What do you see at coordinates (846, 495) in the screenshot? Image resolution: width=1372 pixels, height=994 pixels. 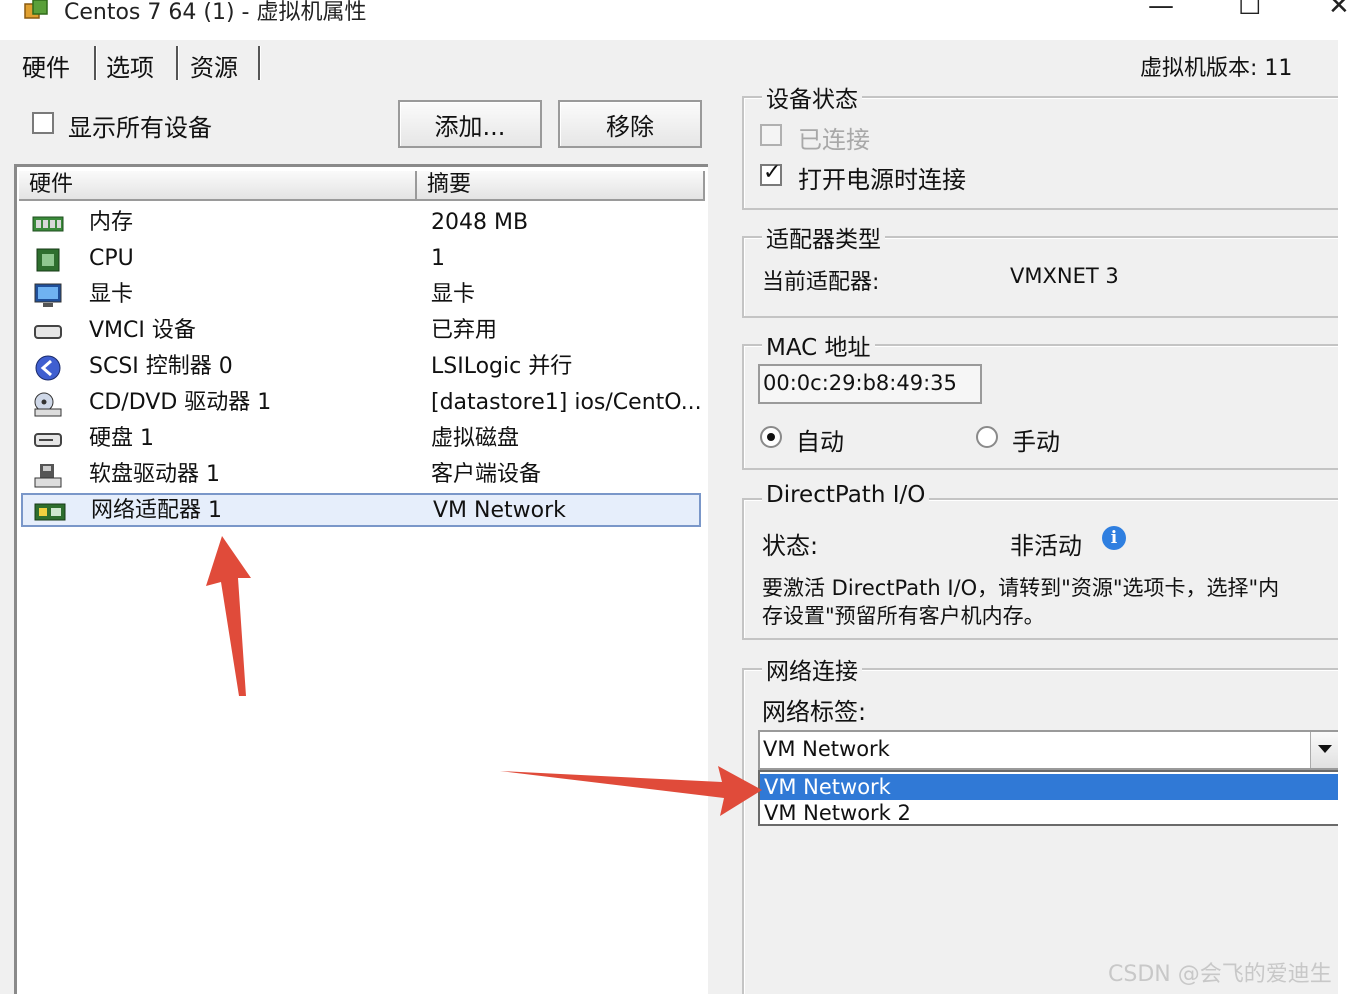 I see `group-title: DirectPath I/O` at bounding box center [846, 495].